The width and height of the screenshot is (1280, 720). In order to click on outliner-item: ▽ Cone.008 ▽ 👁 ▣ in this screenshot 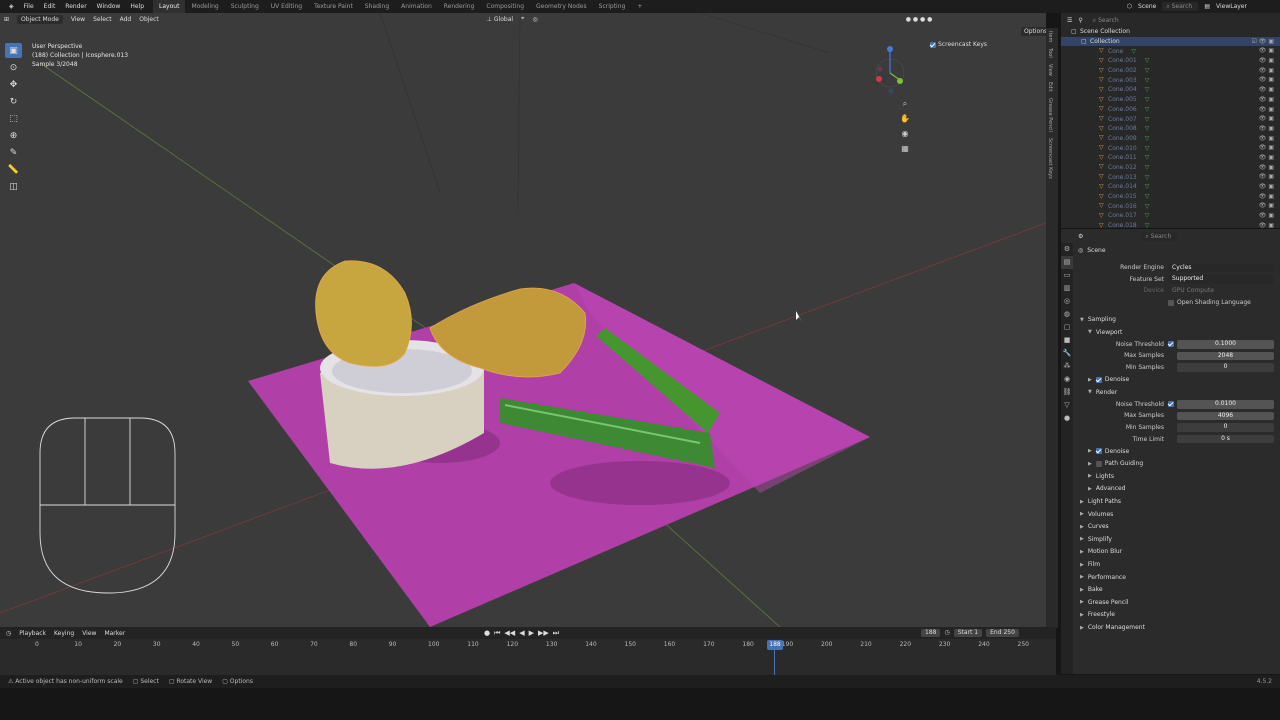, I will do `click(1170, 129)`.